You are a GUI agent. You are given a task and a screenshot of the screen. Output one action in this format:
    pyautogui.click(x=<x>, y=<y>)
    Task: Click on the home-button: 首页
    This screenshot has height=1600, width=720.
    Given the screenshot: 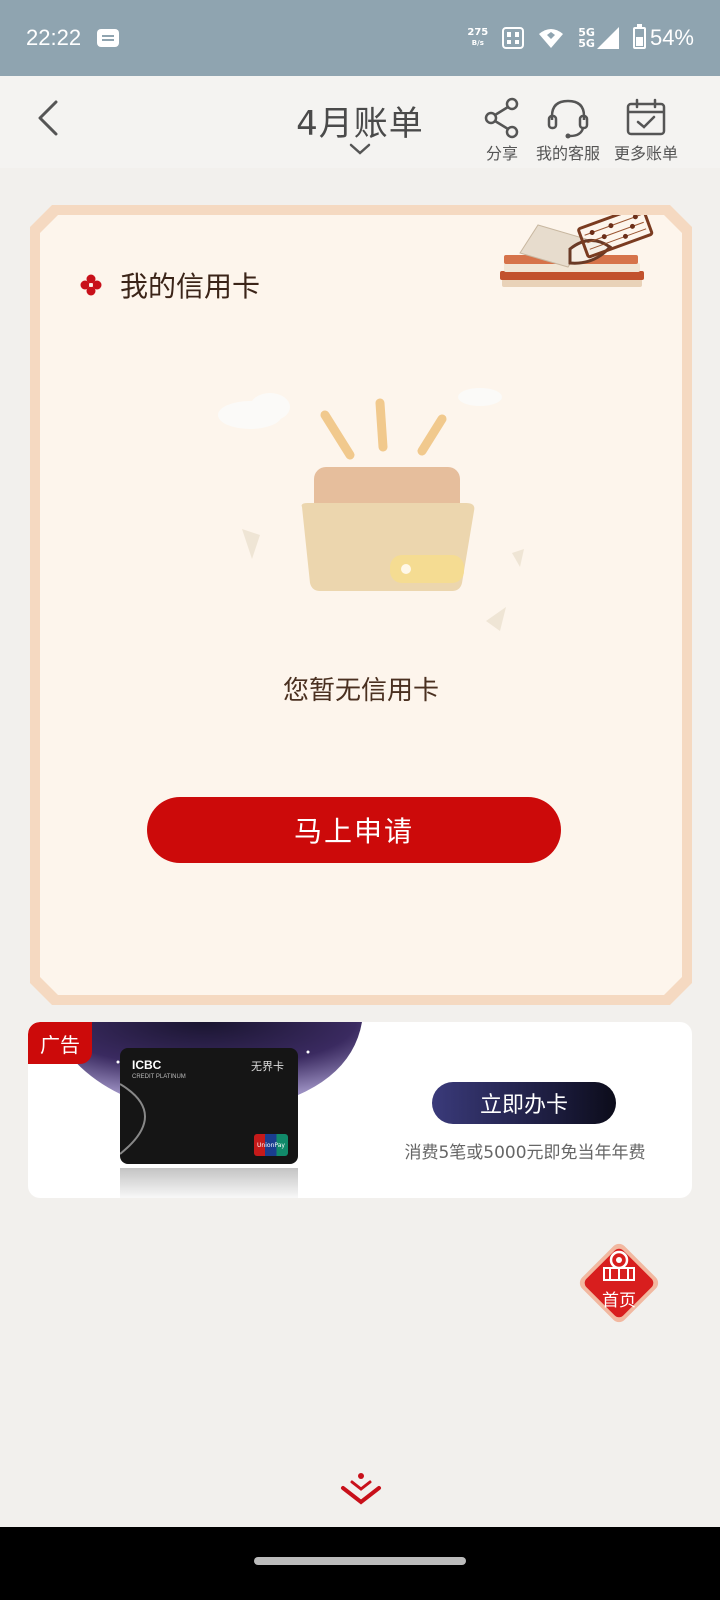 What is the action you would take?
    pyautogui.click(x=619, y=1283)
    